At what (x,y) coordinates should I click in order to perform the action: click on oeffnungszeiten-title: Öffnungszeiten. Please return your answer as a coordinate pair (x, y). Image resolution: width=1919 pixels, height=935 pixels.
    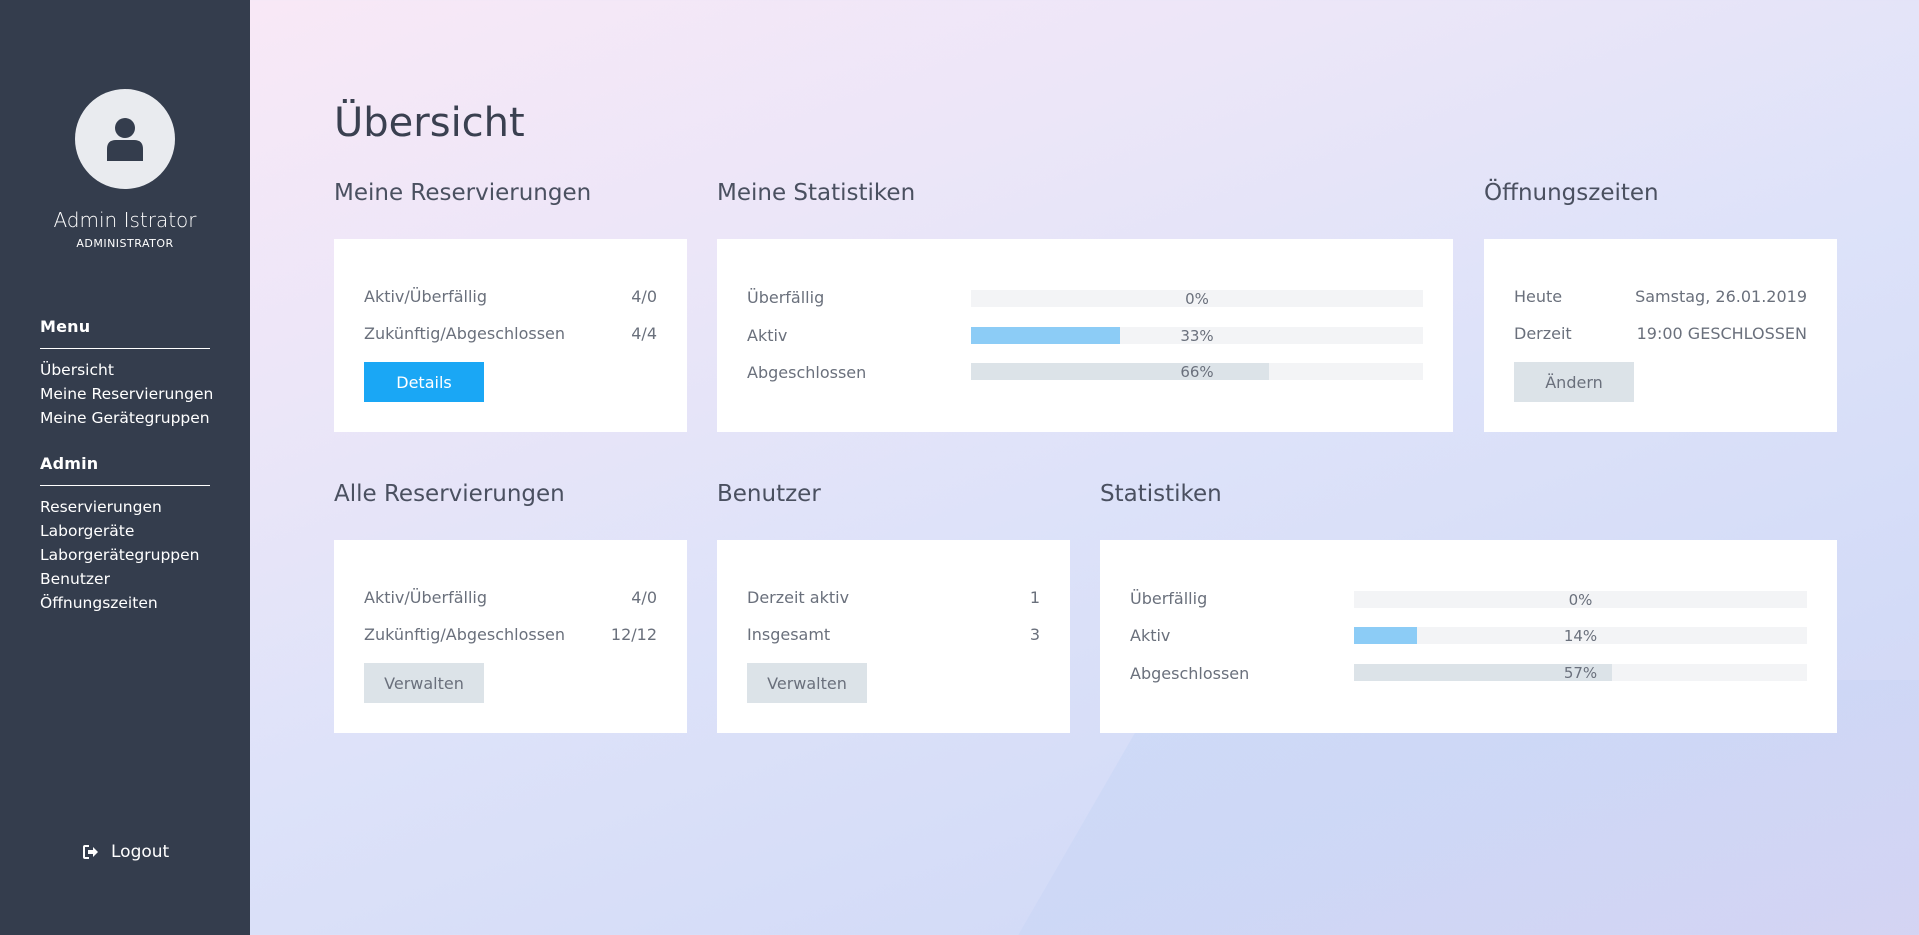
    Looking at the image, I should click on (1571, 193).